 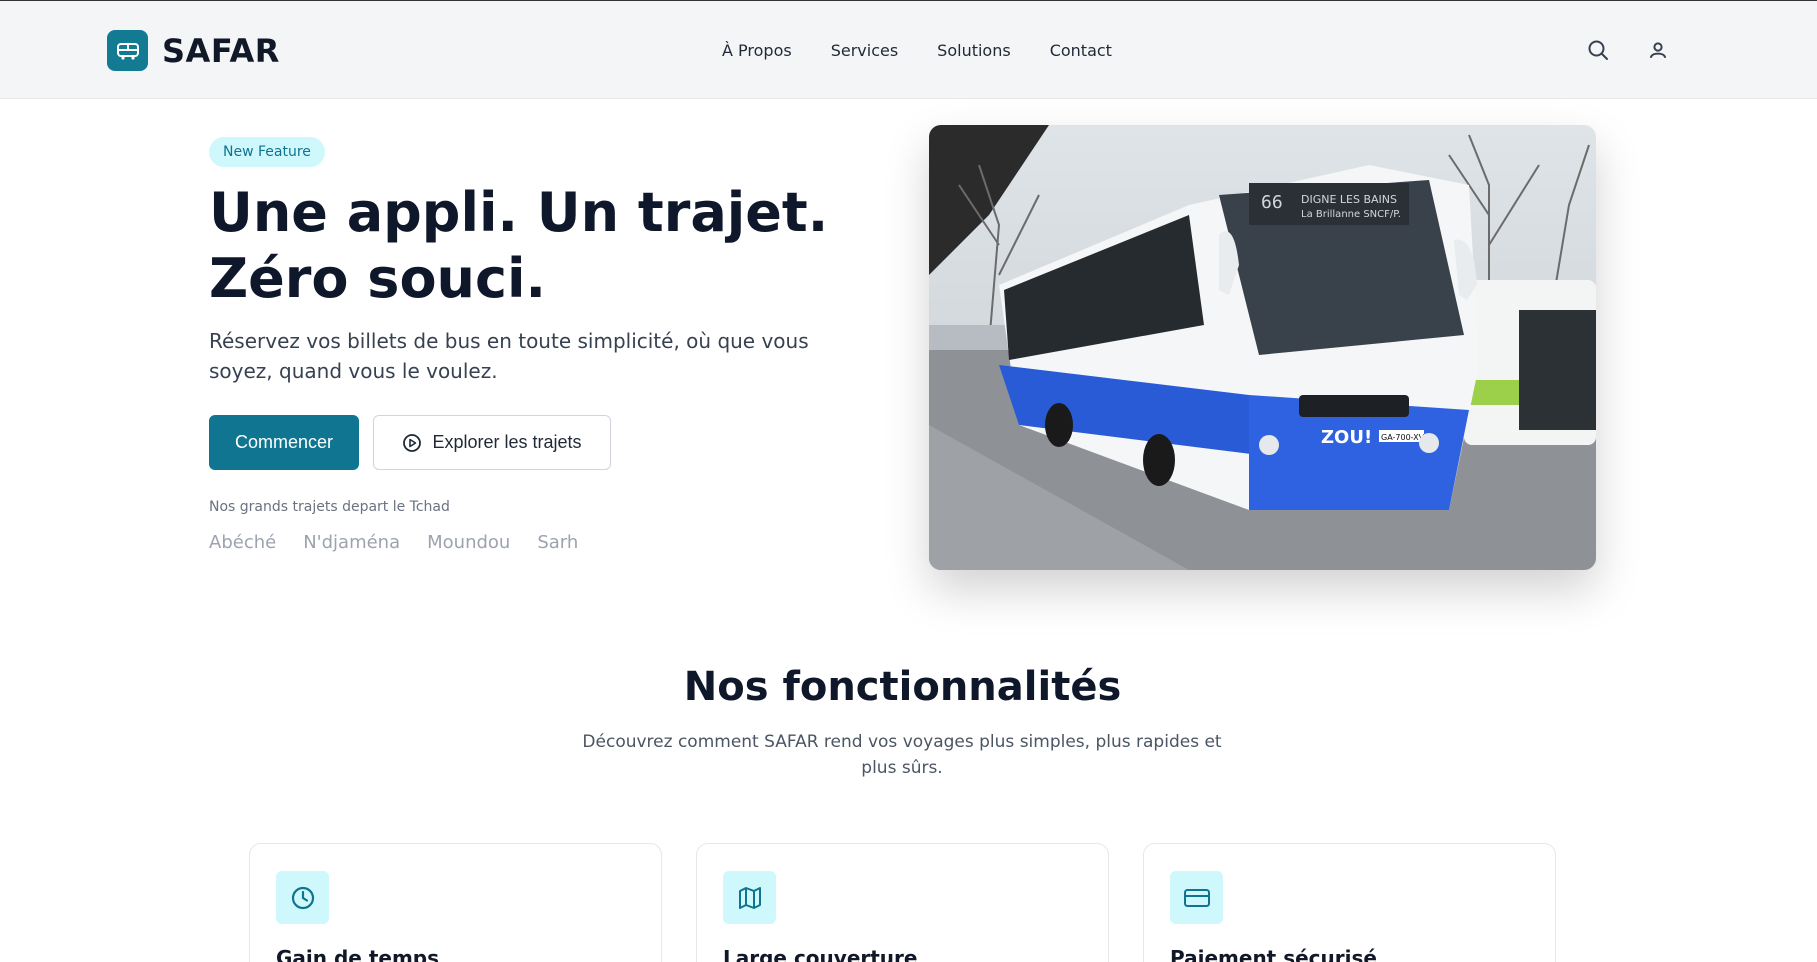 What do you see at coordinates (1081, 50) in the screenshot?
I see `nav-link-contact: Contact` at bounding box center [1081, 50].